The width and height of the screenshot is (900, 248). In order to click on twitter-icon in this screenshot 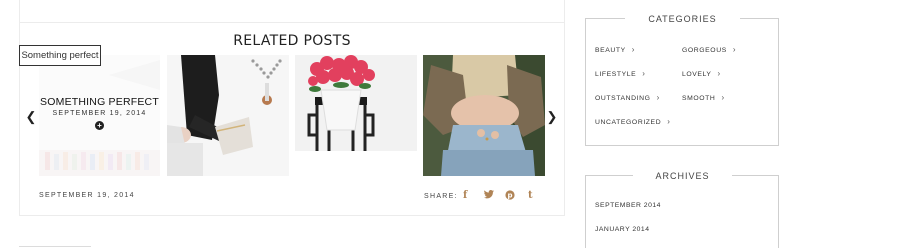, I will do `click(489, 196)`.